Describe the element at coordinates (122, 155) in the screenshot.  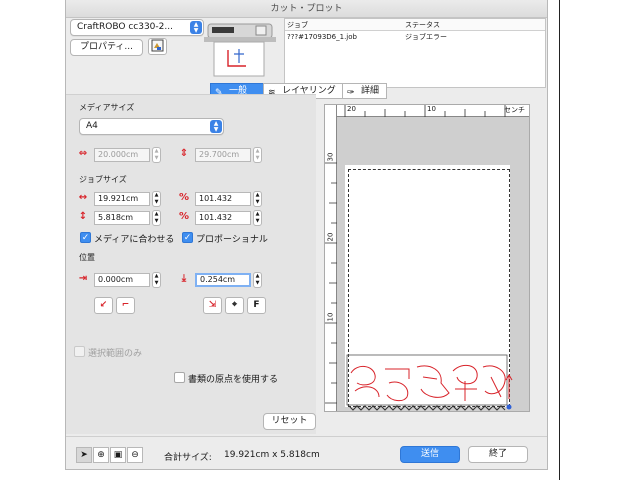
I see `media-width-field: 20.000cm` at that location.